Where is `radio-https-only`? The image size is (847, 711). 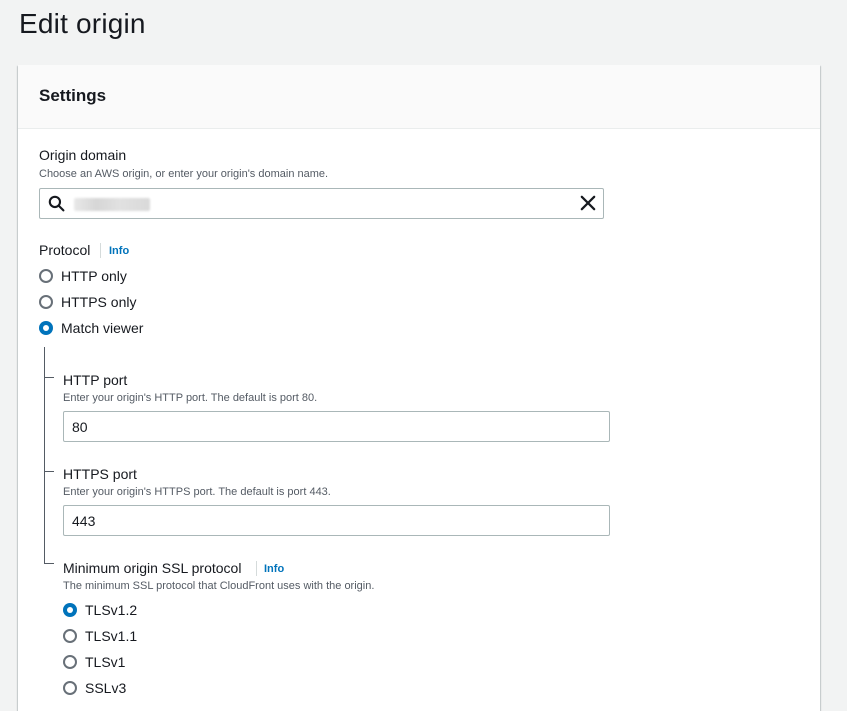 radio-https-only is located at coordinates (46, 302).